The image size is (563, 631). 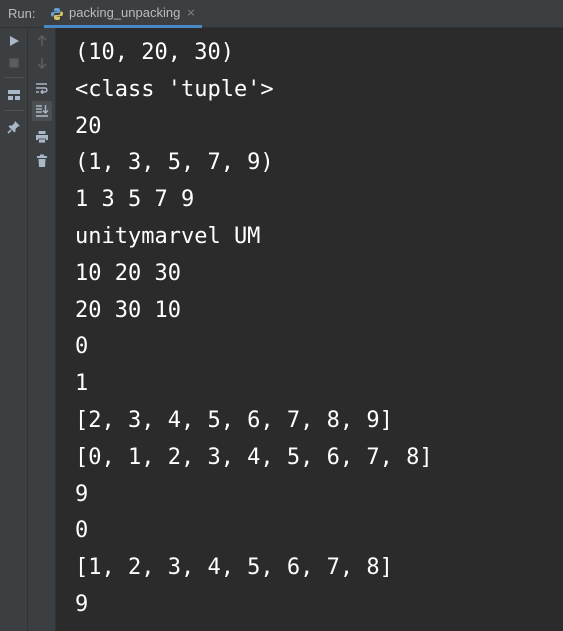 What do you see at coordinates (57, 13) in the screenshot?
I see `python-file-icon` at bounding box center [57, 13].